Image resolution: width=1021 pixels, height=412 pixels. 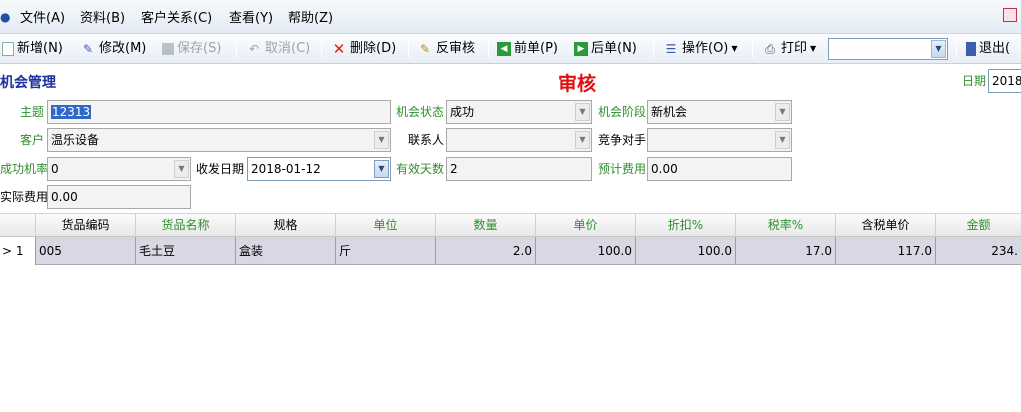 I want to click on opp-stage-value: 新机会, so click(x=669, y=112).